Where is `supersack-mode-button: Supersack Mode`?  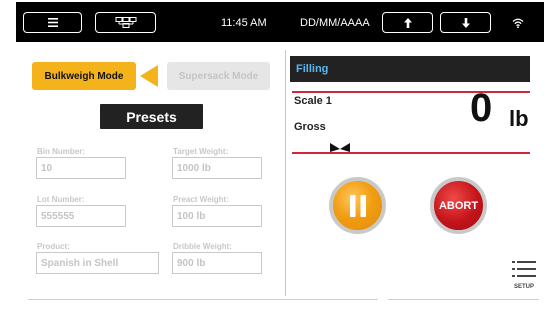 supersack-mode-button: Supersack Mode is located at coordinates (218, 76).